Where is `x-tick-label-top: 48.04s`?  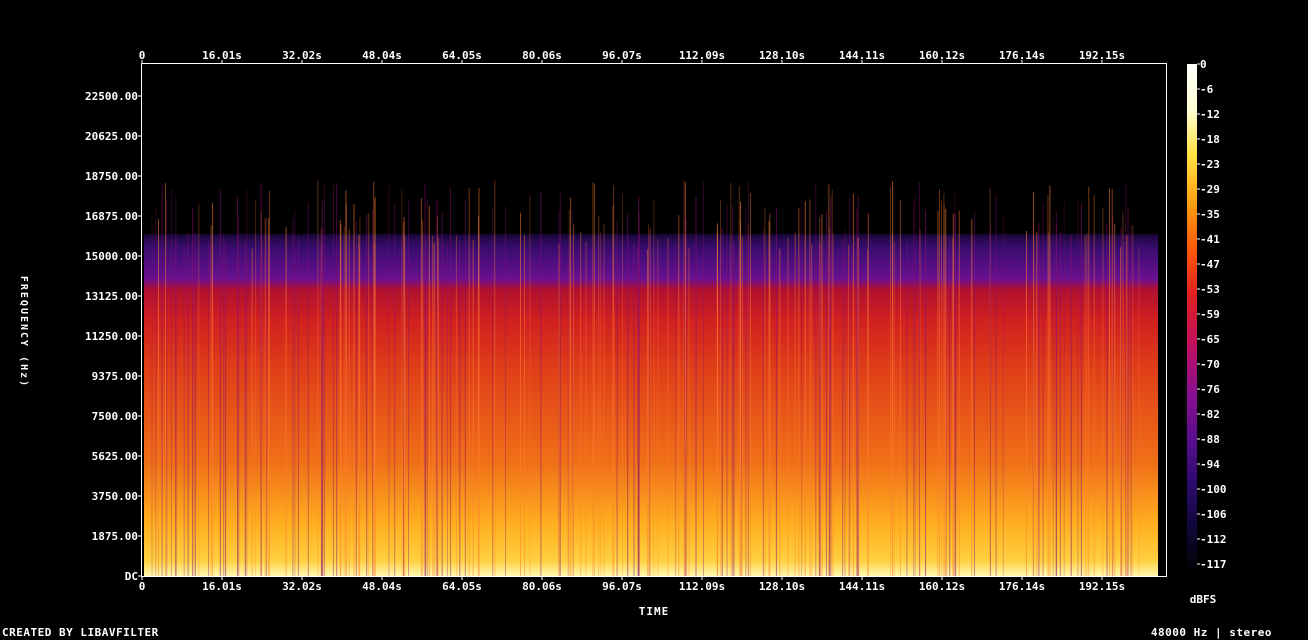
x-tick-label-top: 48.04s is located at coordinates (382, 55).